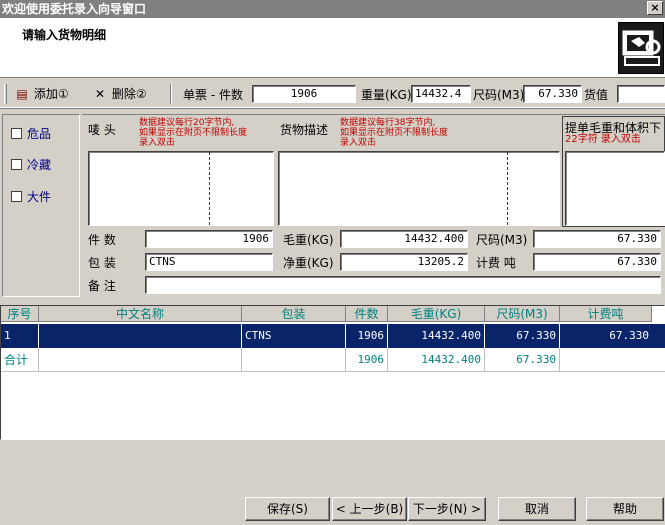 This screenshot has height=525, width=665. I want to click on volume-label: 尺码(M3), so click(499, 95).